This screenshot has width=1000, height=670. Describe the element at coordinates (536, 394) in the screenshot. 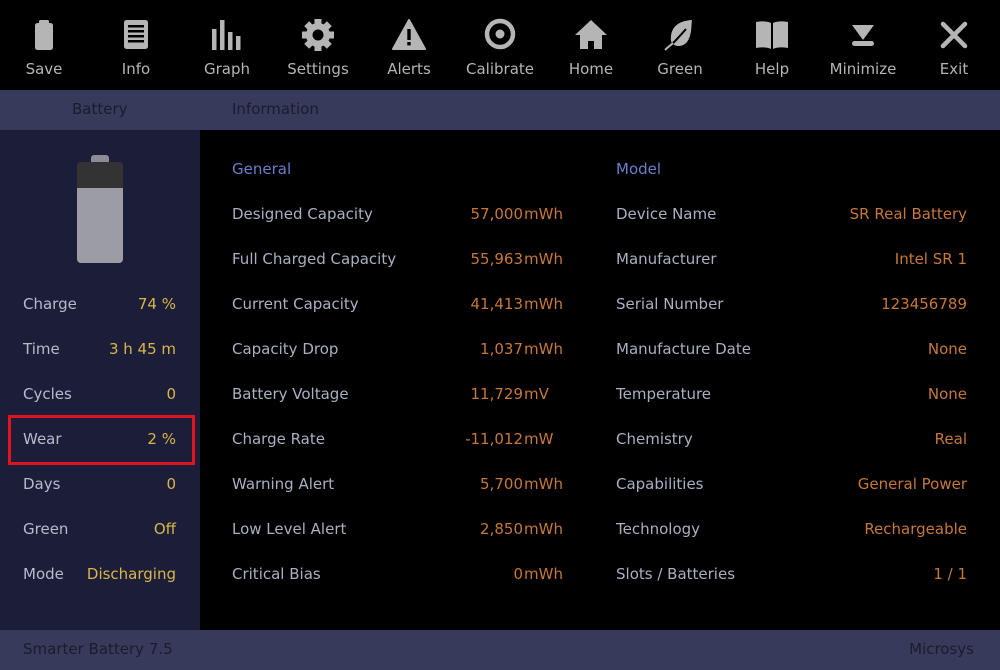

I see `general-row-unit: mV` at that location.